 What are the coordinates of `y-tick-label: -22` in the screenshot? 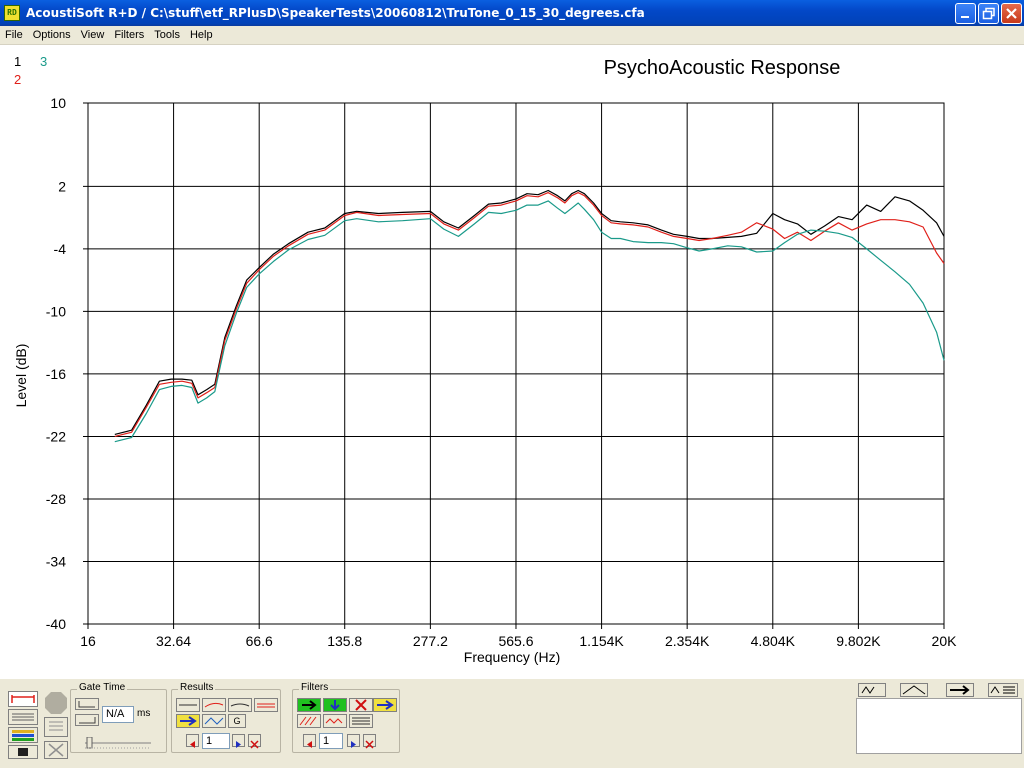 It's located at (56, 436).